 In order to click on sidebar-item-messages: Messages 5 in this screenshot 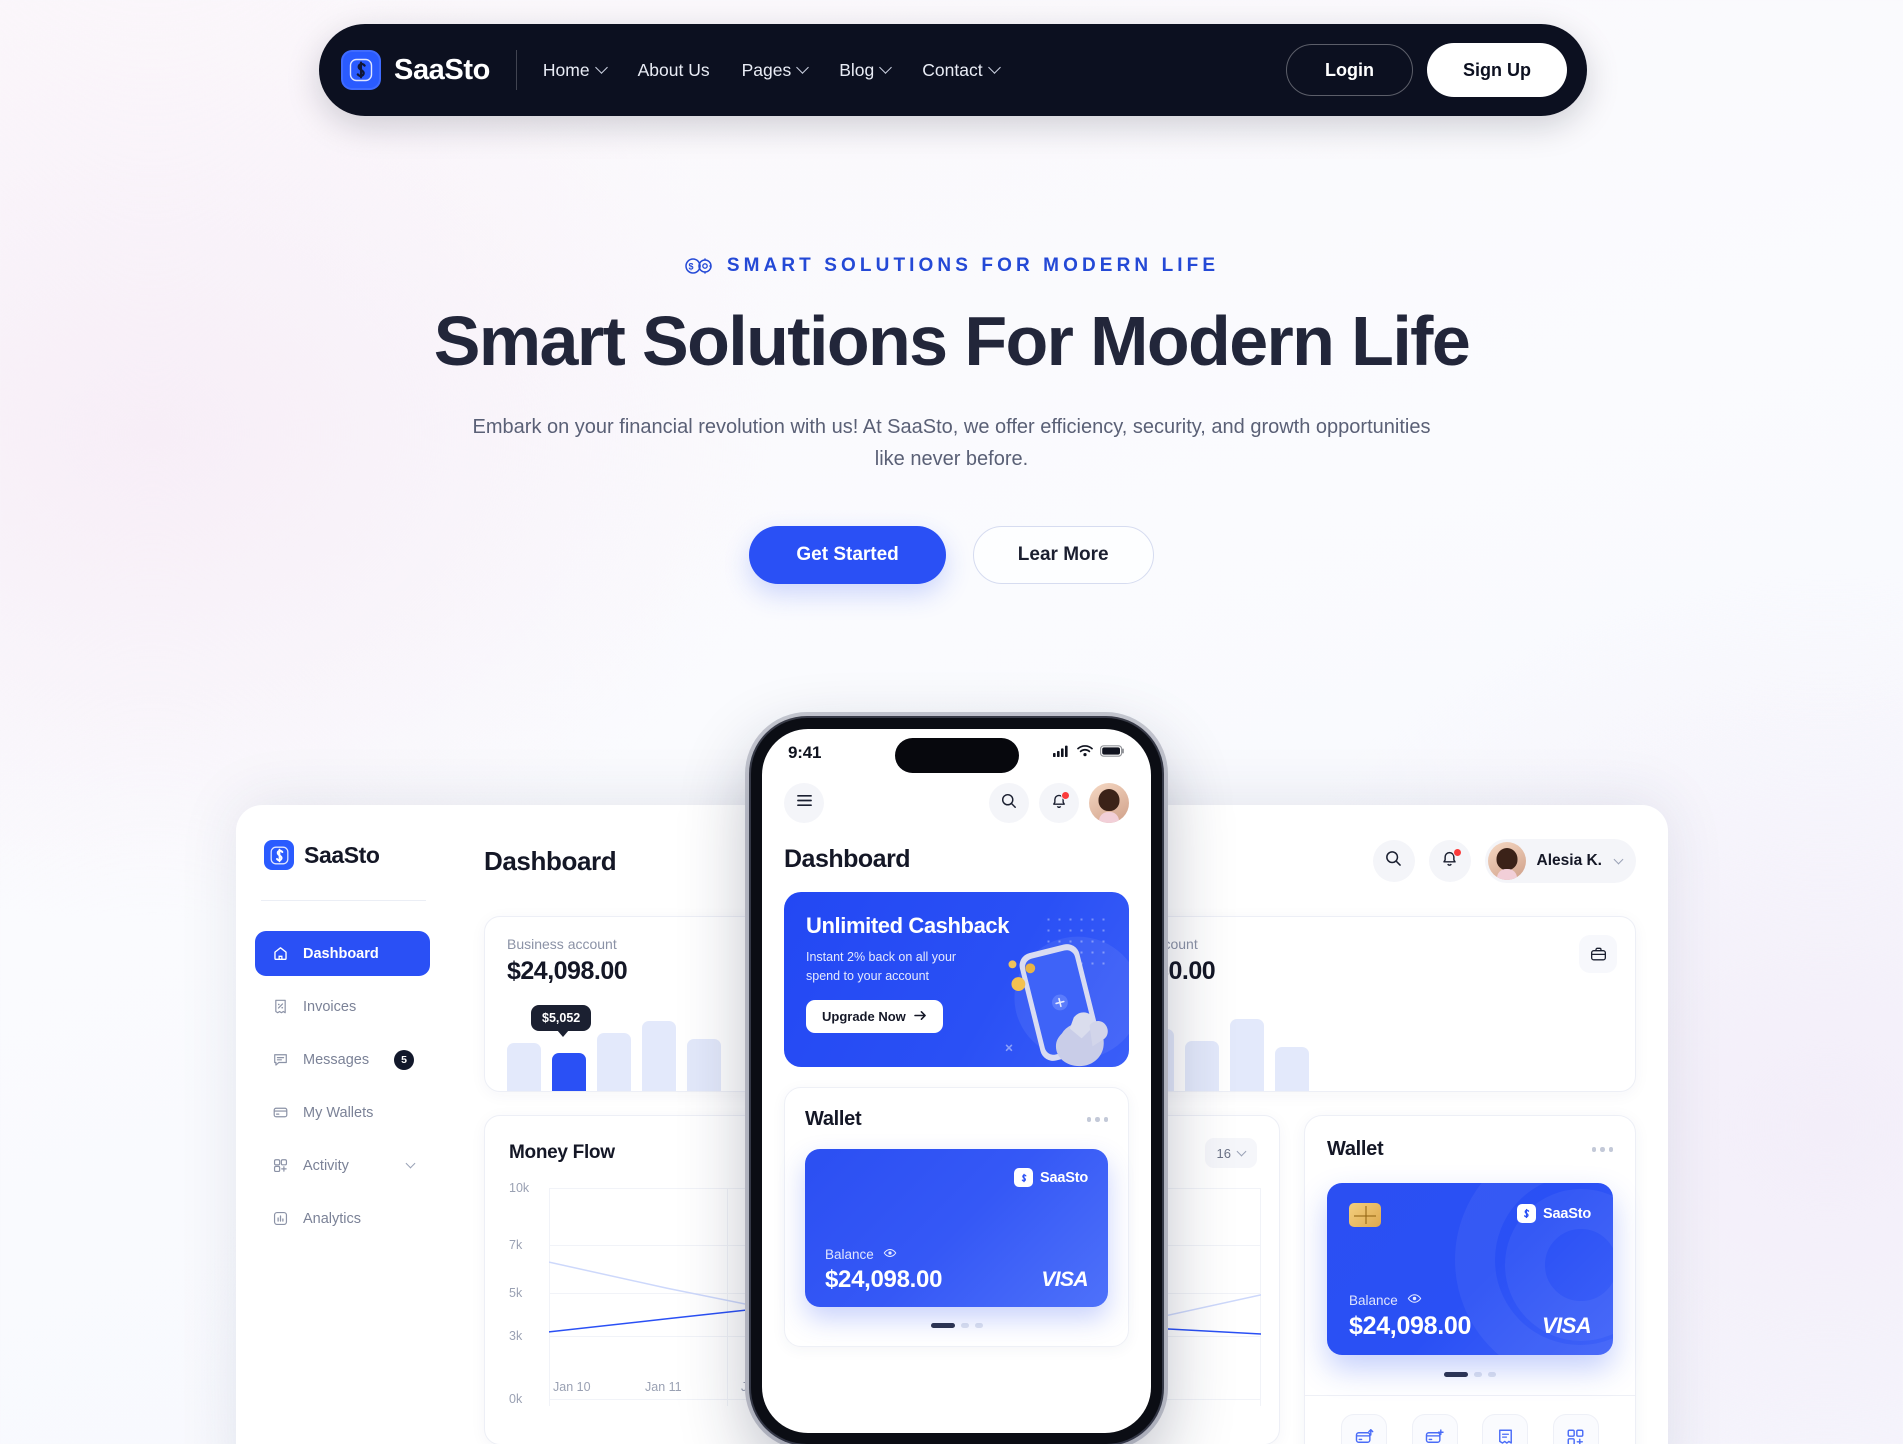, I will do `click(342, 1059)`.